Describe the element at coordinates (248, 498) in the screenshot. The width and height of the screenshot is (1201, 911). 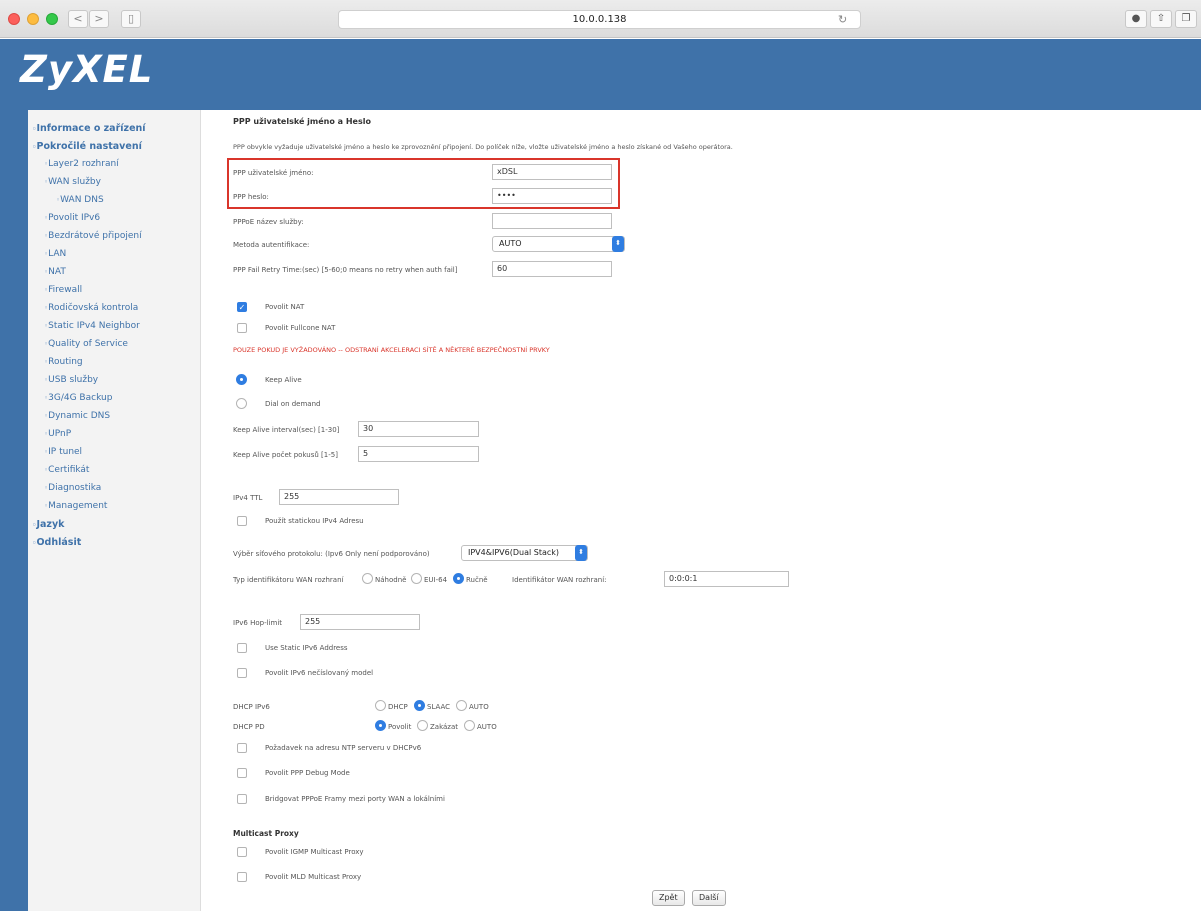
I see `ipv4-ttl-label: IPv4 TTL` at that location.